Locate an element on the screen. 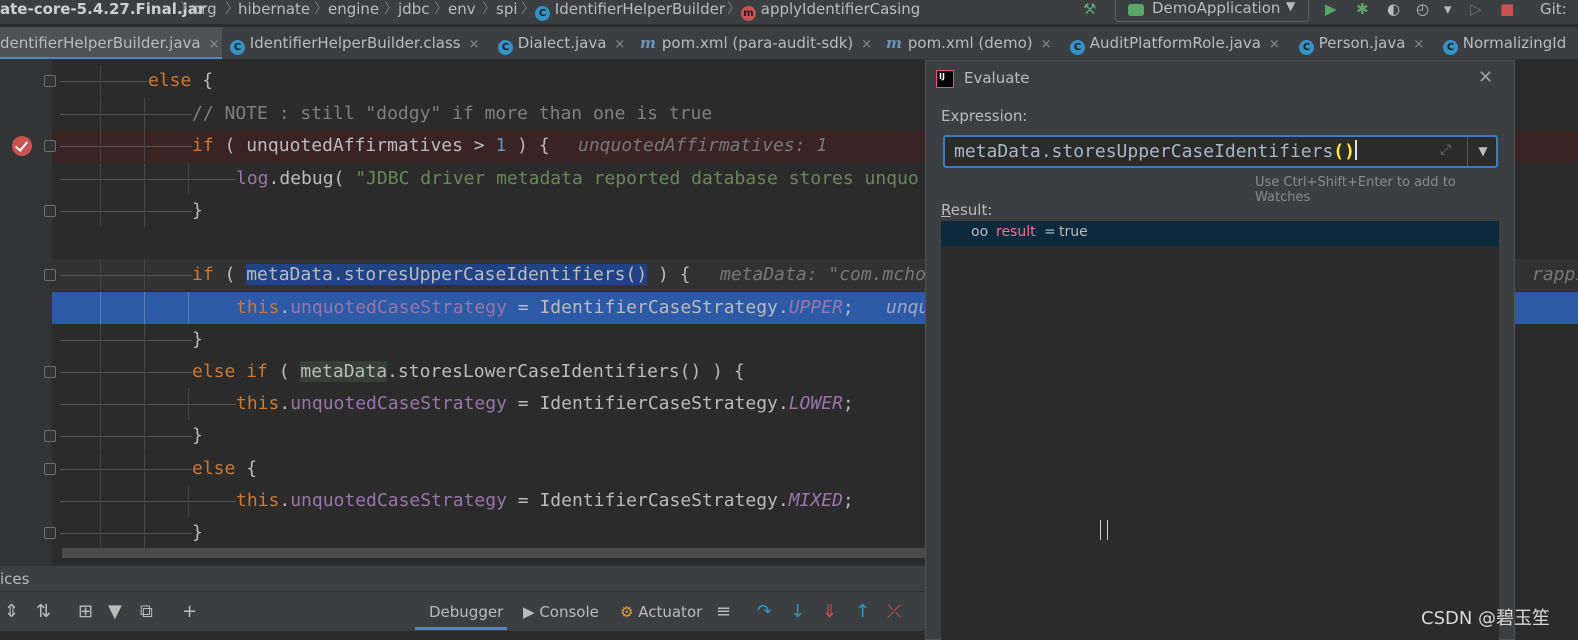 Image resolution: width=1578 pixels, height=640 pixels. more-run-options-icon: ▾ is located at coordinates (1448, 9).